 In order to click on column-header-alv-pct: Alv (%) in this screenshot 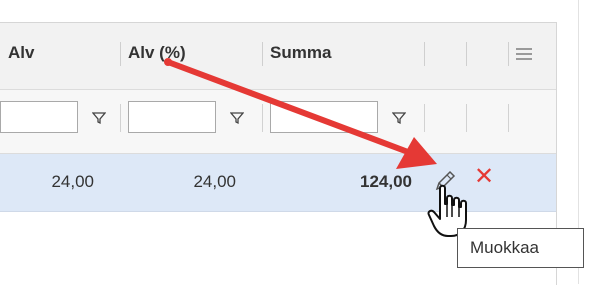, I will do `click(157, 53)`.